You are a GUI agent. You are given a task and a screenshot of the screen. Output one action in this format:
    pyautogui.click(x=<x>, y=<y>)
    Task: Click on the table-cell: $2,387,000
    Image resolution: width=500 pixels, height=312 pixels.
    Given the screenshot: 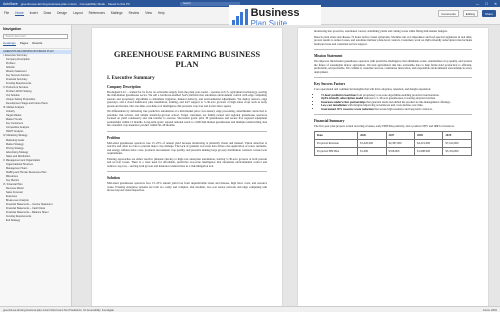 What is the action you would take?
    pyautogui.click(x=400, y=143)
    